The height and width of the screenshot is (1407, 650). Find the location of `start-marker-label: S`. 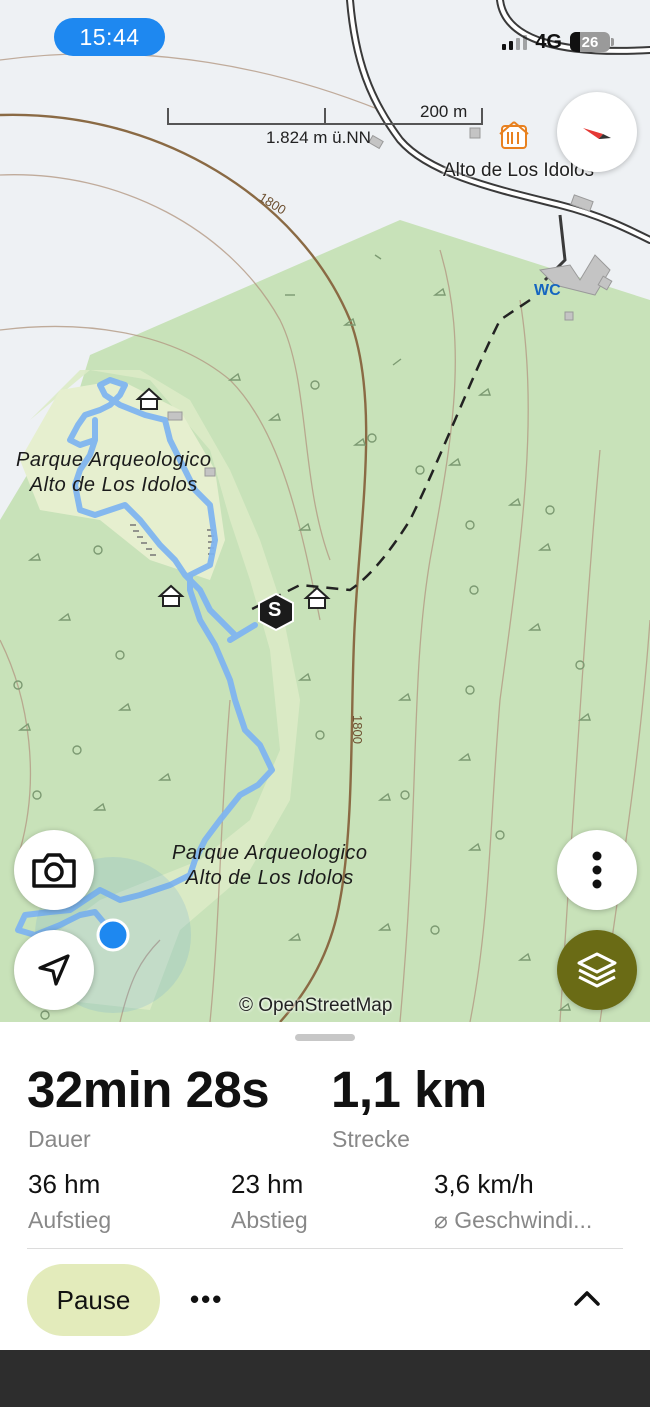

start-marker-label: S is located at coordinates (275, 610).